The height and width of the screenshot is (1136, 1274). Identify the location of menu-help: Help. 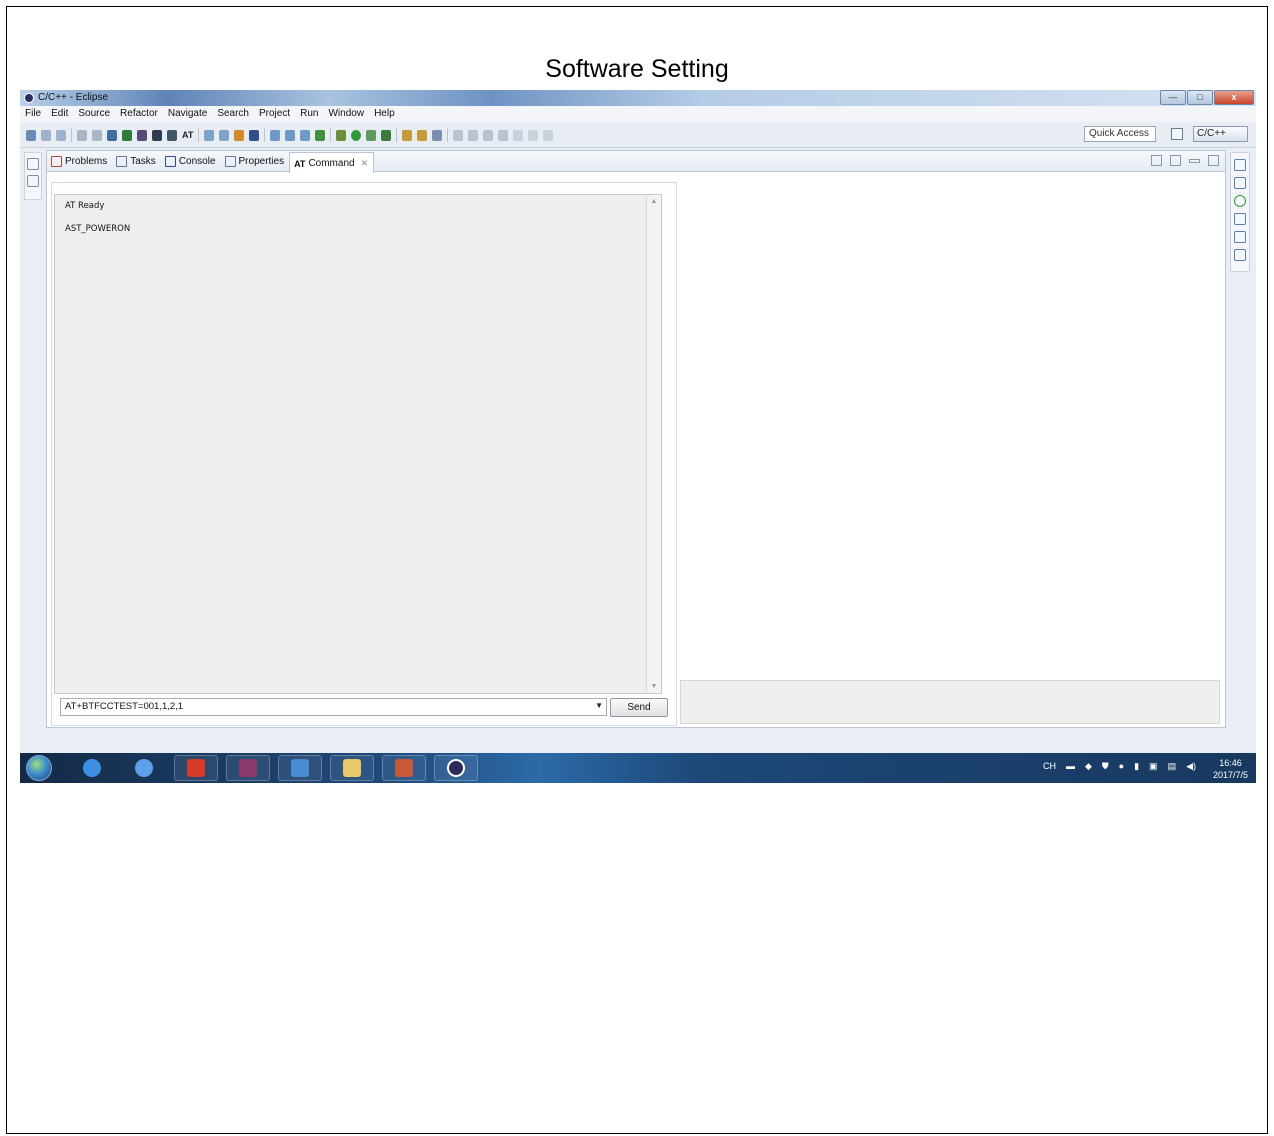
(384, 114).